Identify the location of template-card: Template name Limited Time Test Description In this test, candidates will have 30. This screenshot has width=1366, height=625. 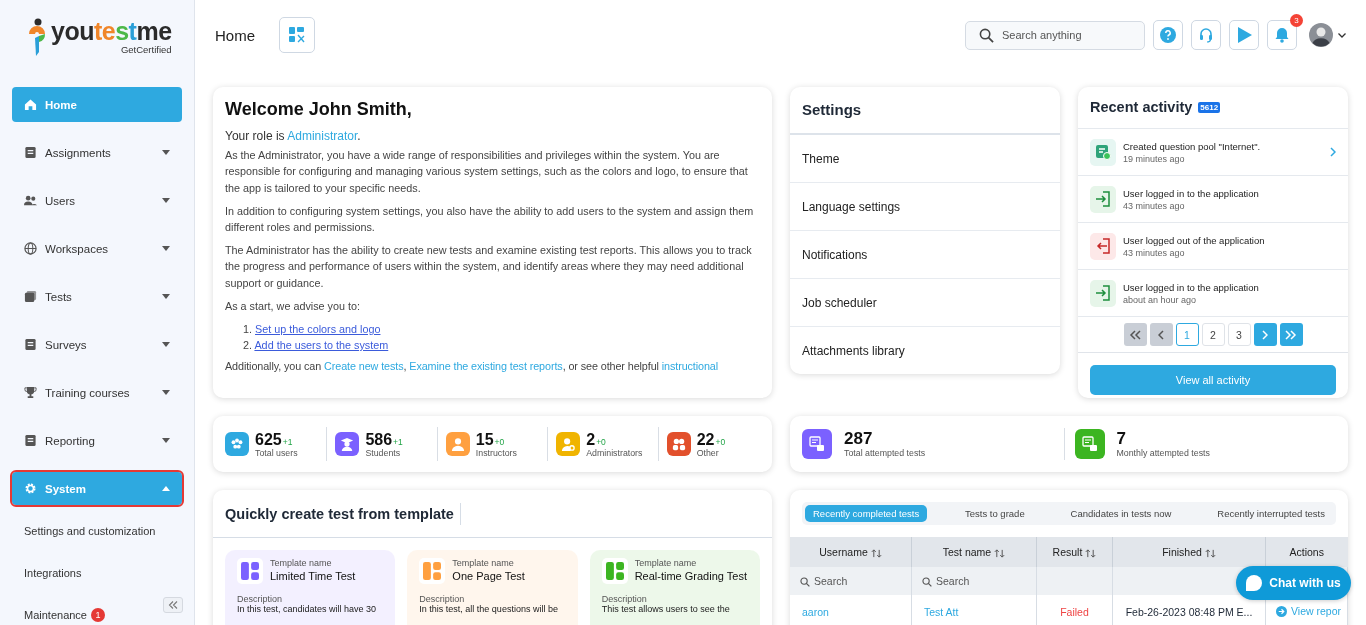
(310, 587).